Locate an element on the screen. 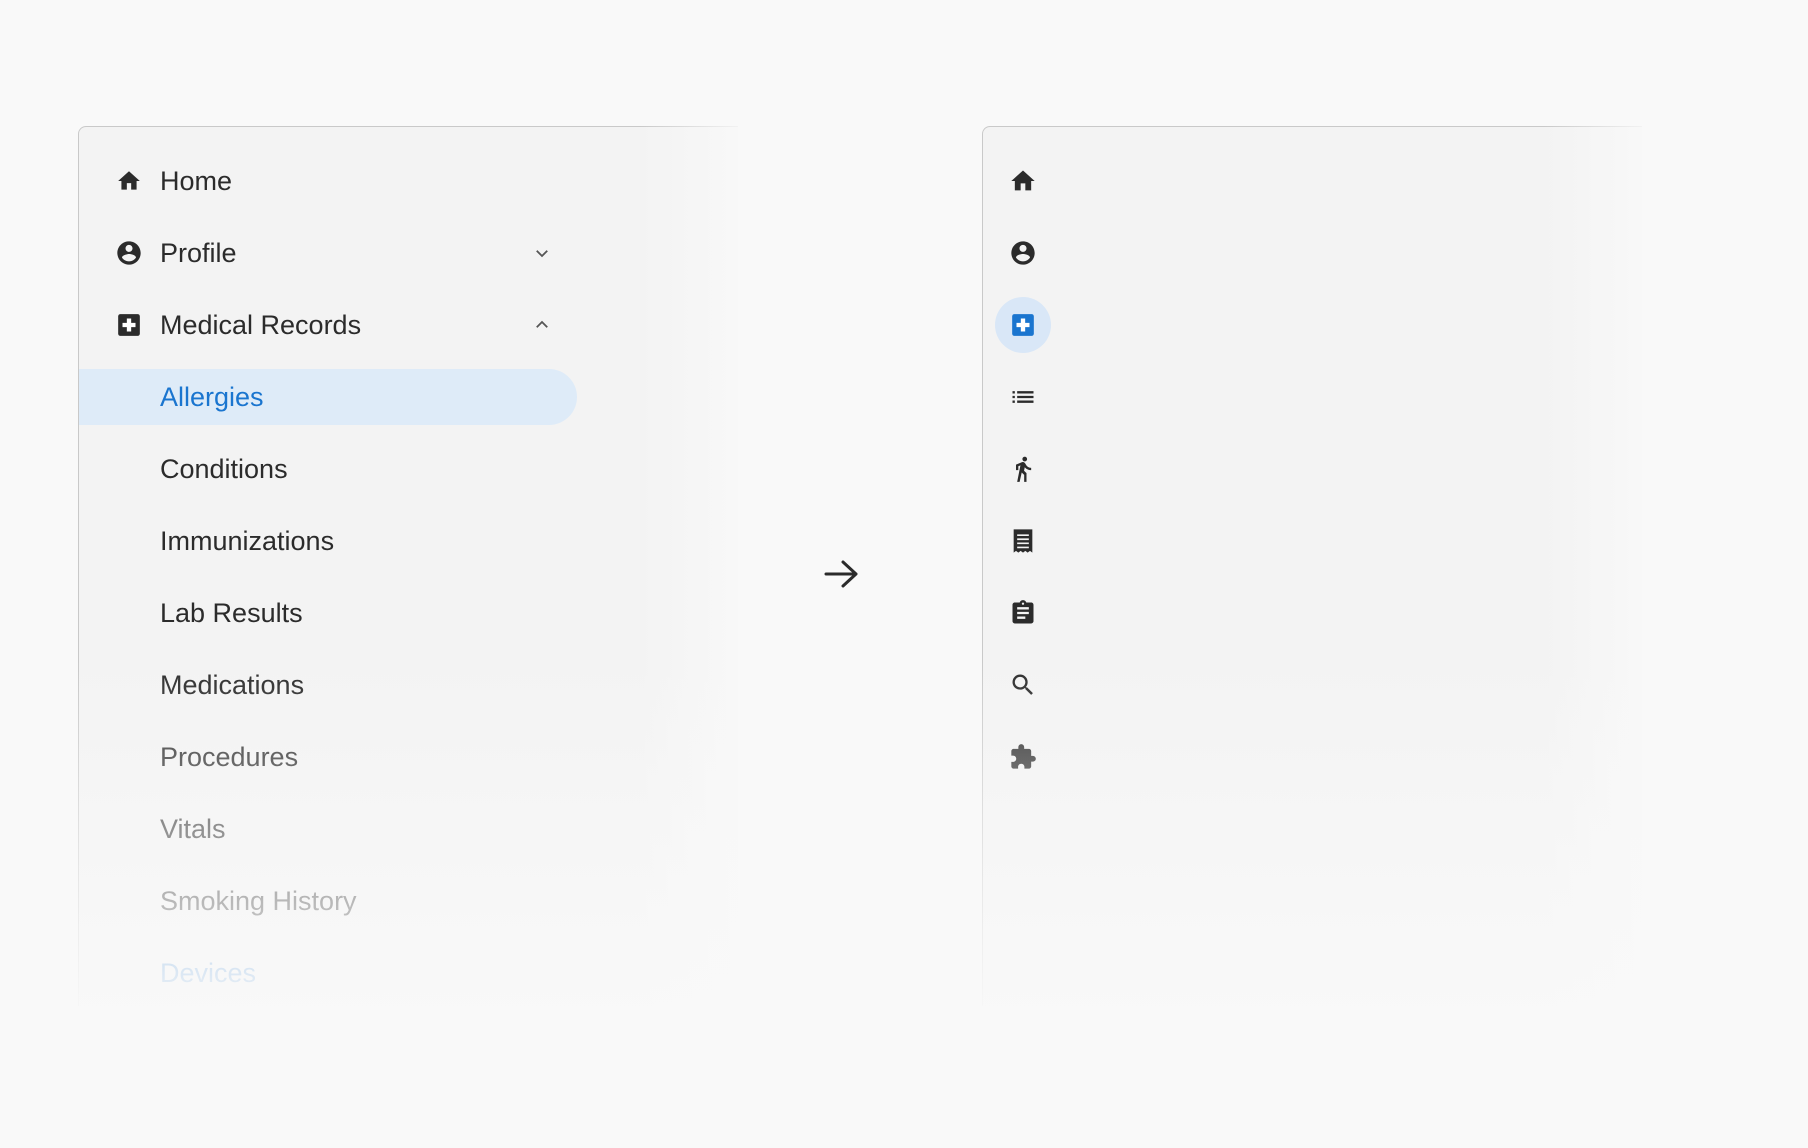 The image size is (1808, 1148). nav-item-label: Medical Records is located at coordinates (261, 325).